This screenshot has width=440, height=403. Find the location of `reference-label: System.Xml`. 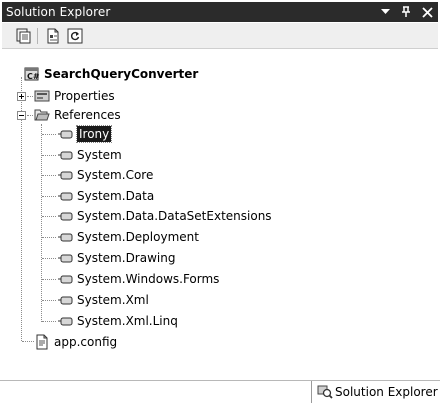

reference-label: System.Xml is located at coordinates (113, 300).